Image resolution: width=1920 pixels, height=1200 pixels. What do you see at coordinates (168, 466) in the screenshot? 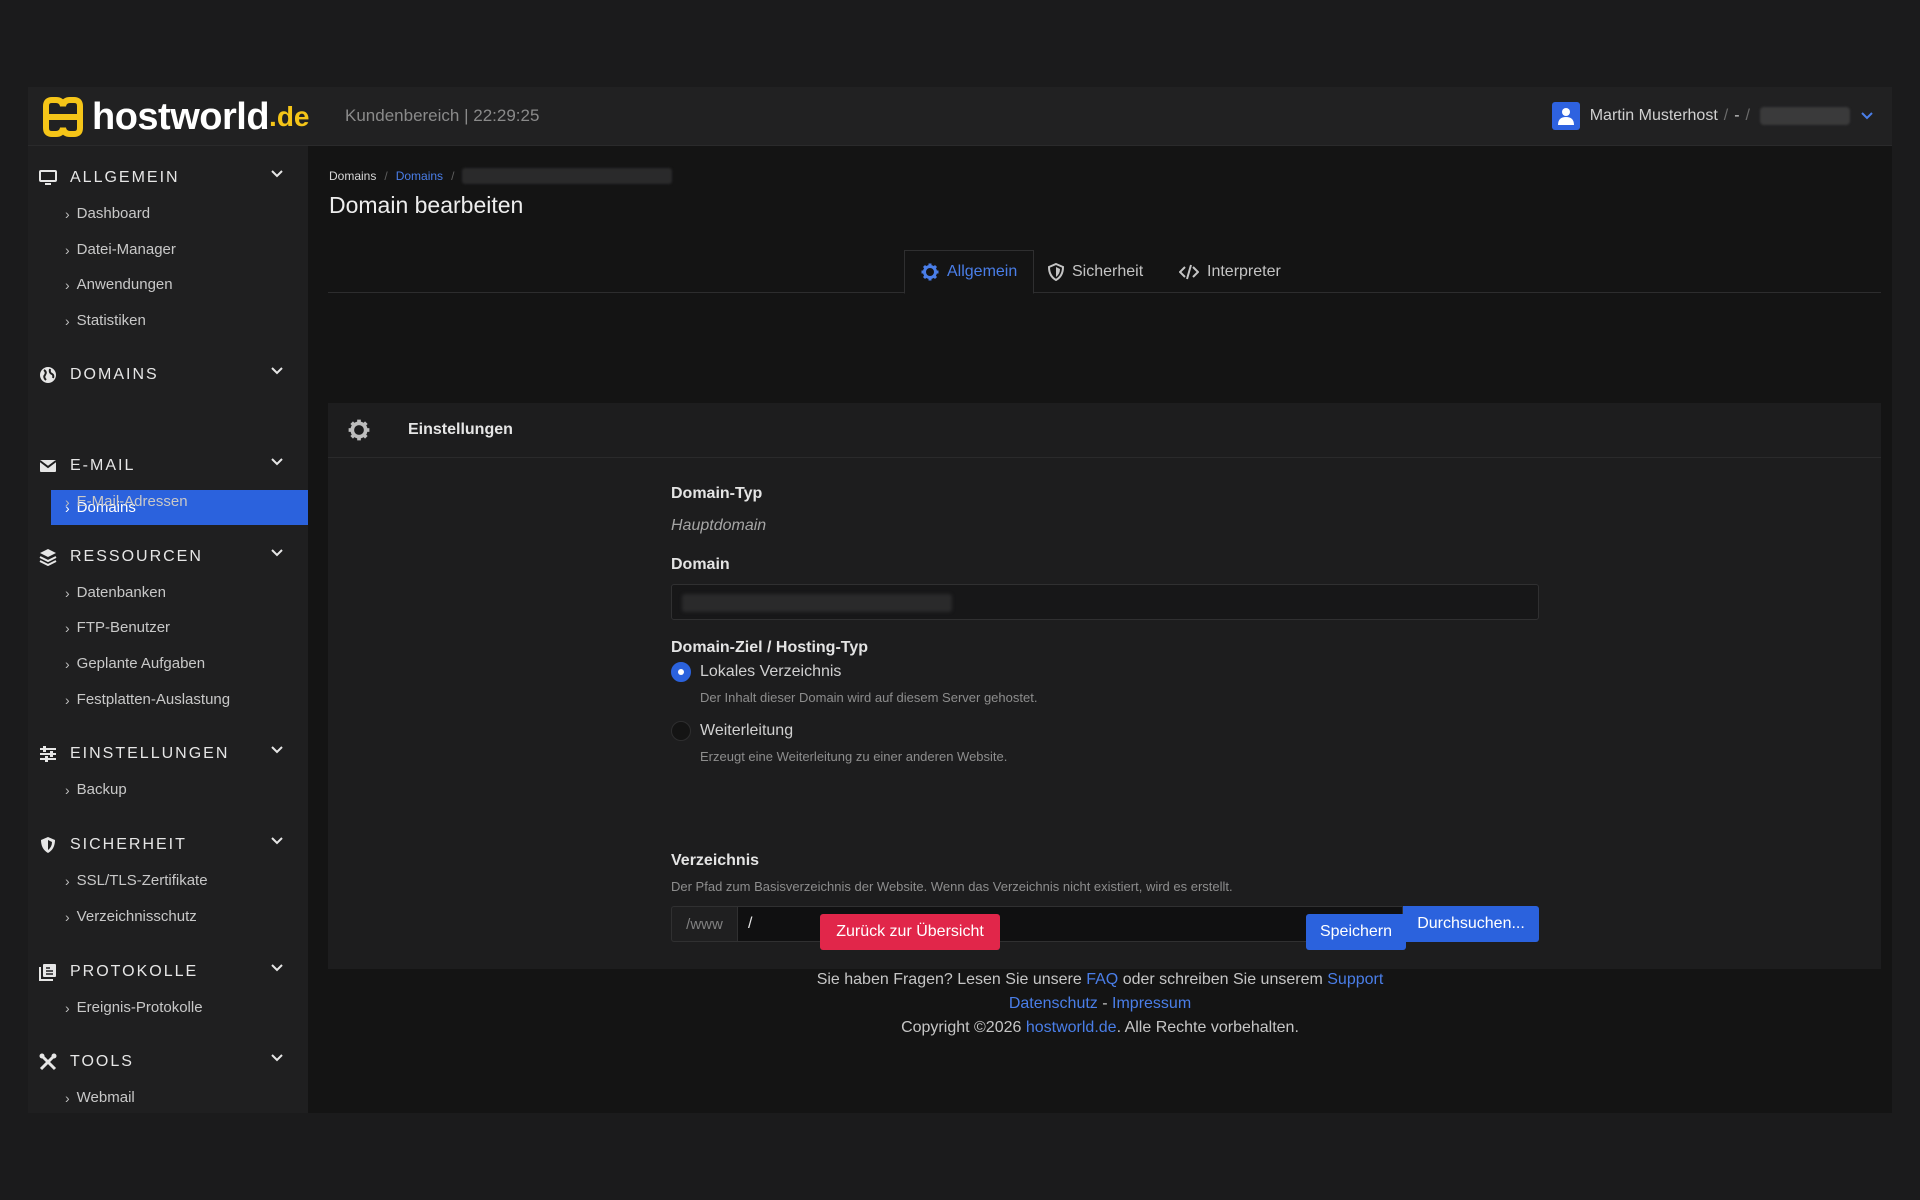
I see `sidebar-section-email: E-MAIL` at bounding box center [168, 466].